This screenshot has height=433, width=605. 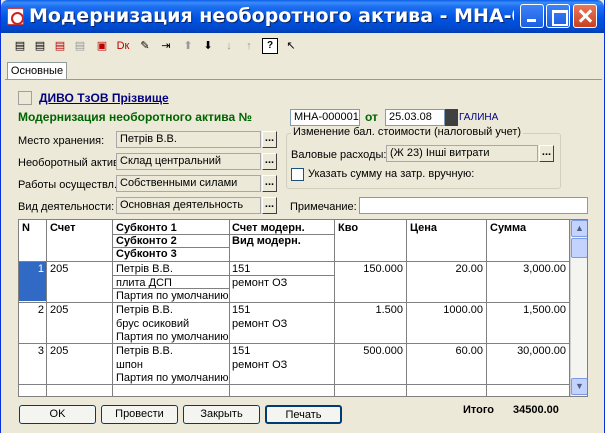 What do you see at coordinates (348, 228) in the screenshot?
I see `col-header-qty: Кво` at bounding box center [348, 228].